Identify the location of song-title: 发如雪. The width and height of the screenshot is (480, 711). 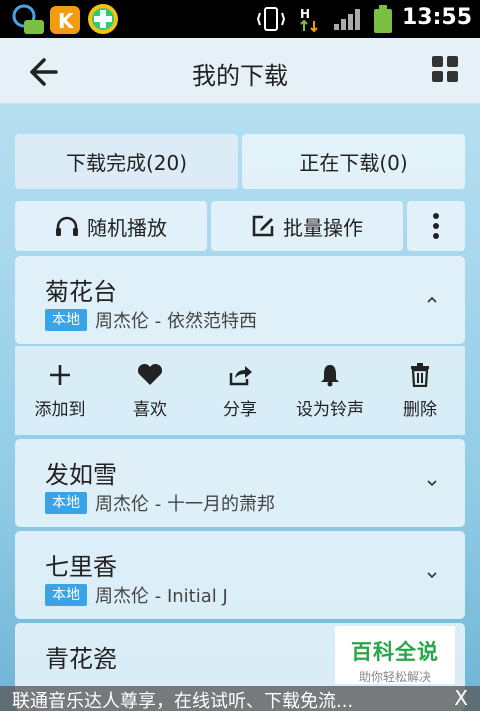
(81, 475).